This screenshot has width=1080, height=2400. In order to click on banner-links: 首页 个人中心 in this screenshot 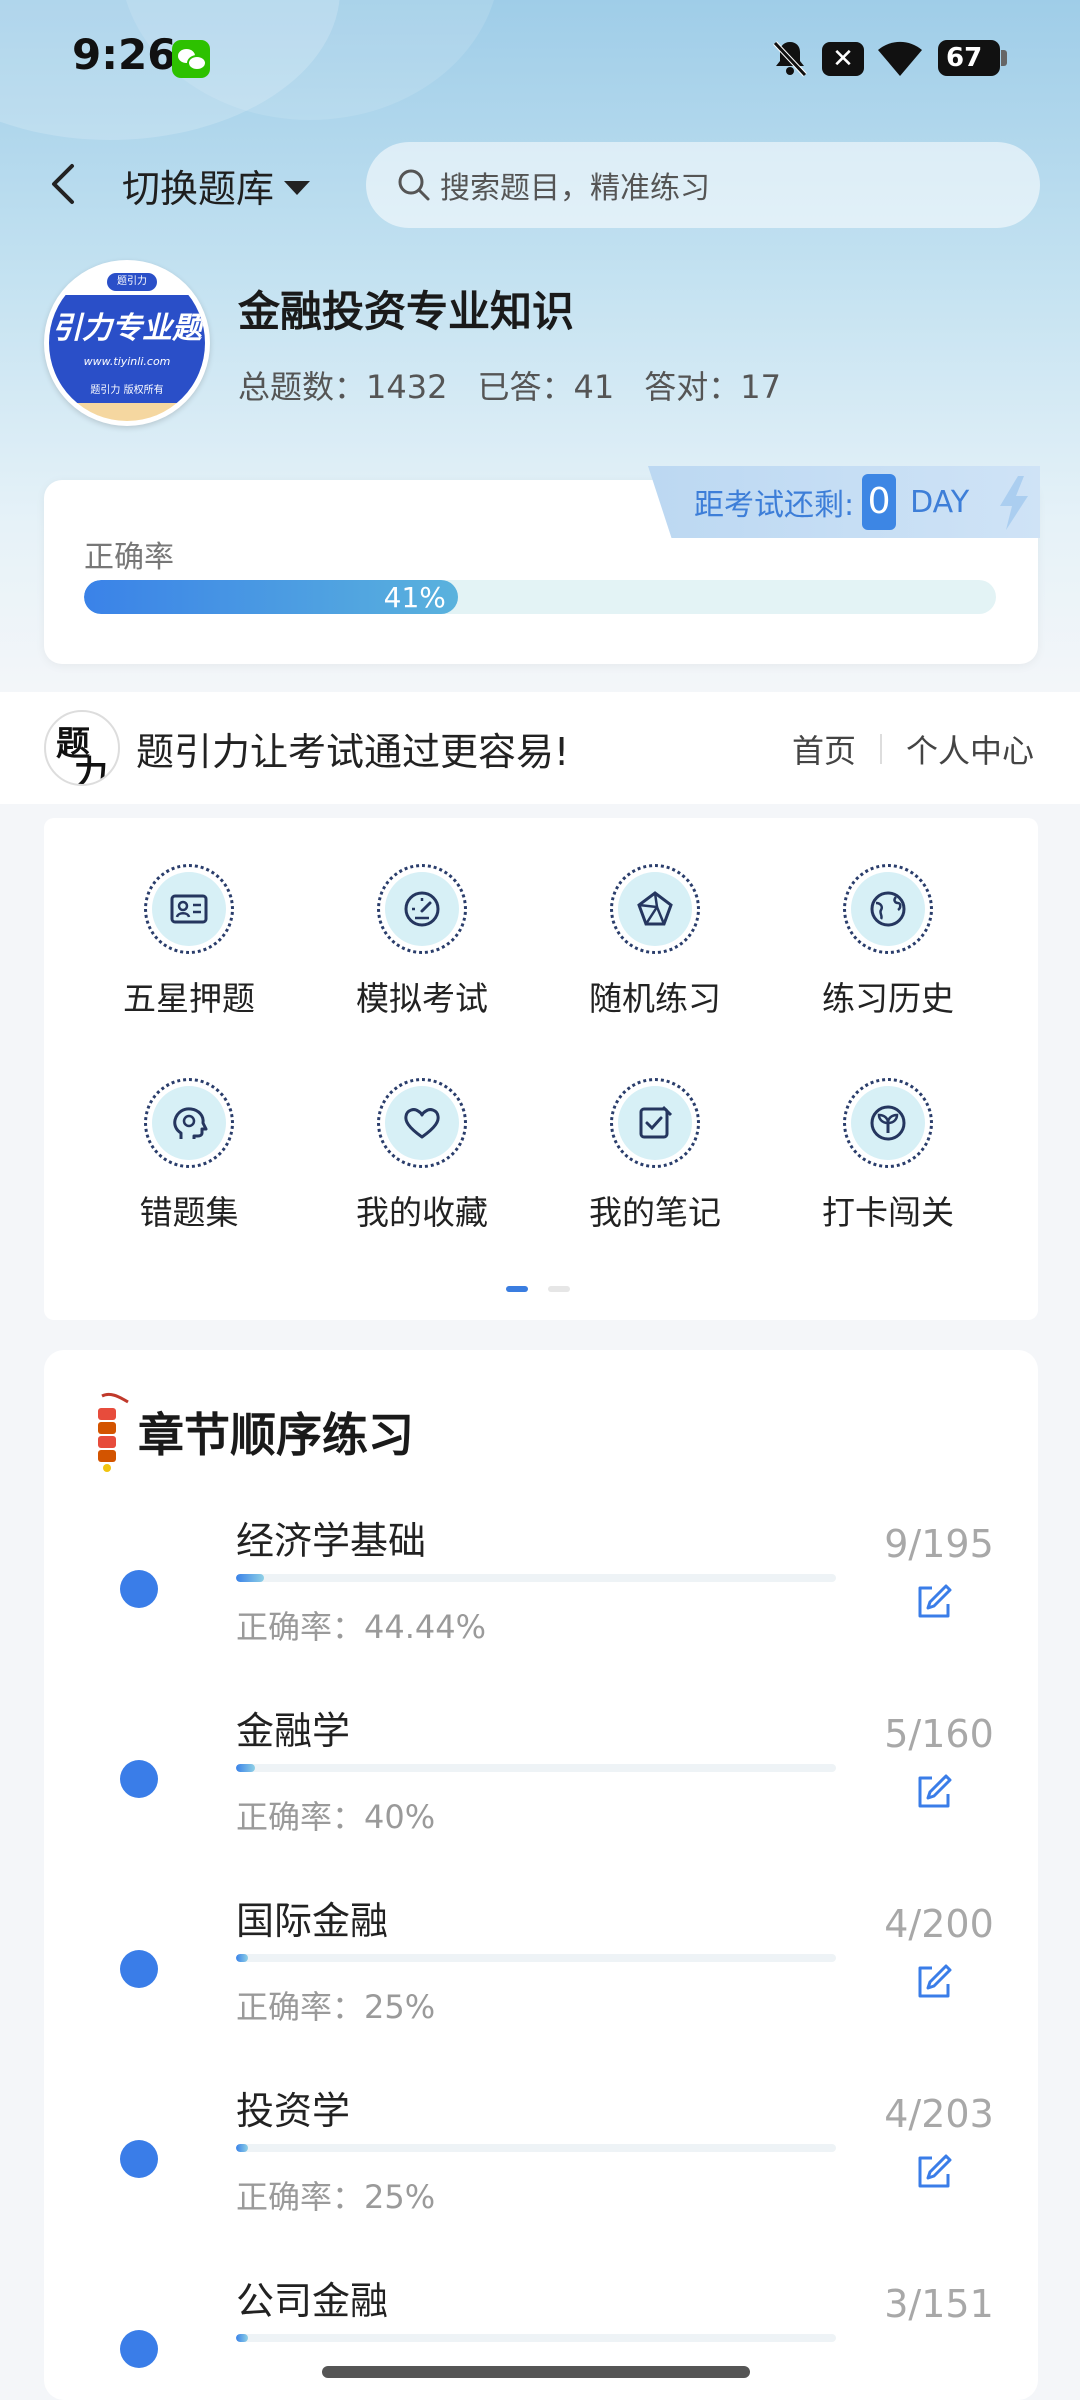, I will do `click(913, 749)`.